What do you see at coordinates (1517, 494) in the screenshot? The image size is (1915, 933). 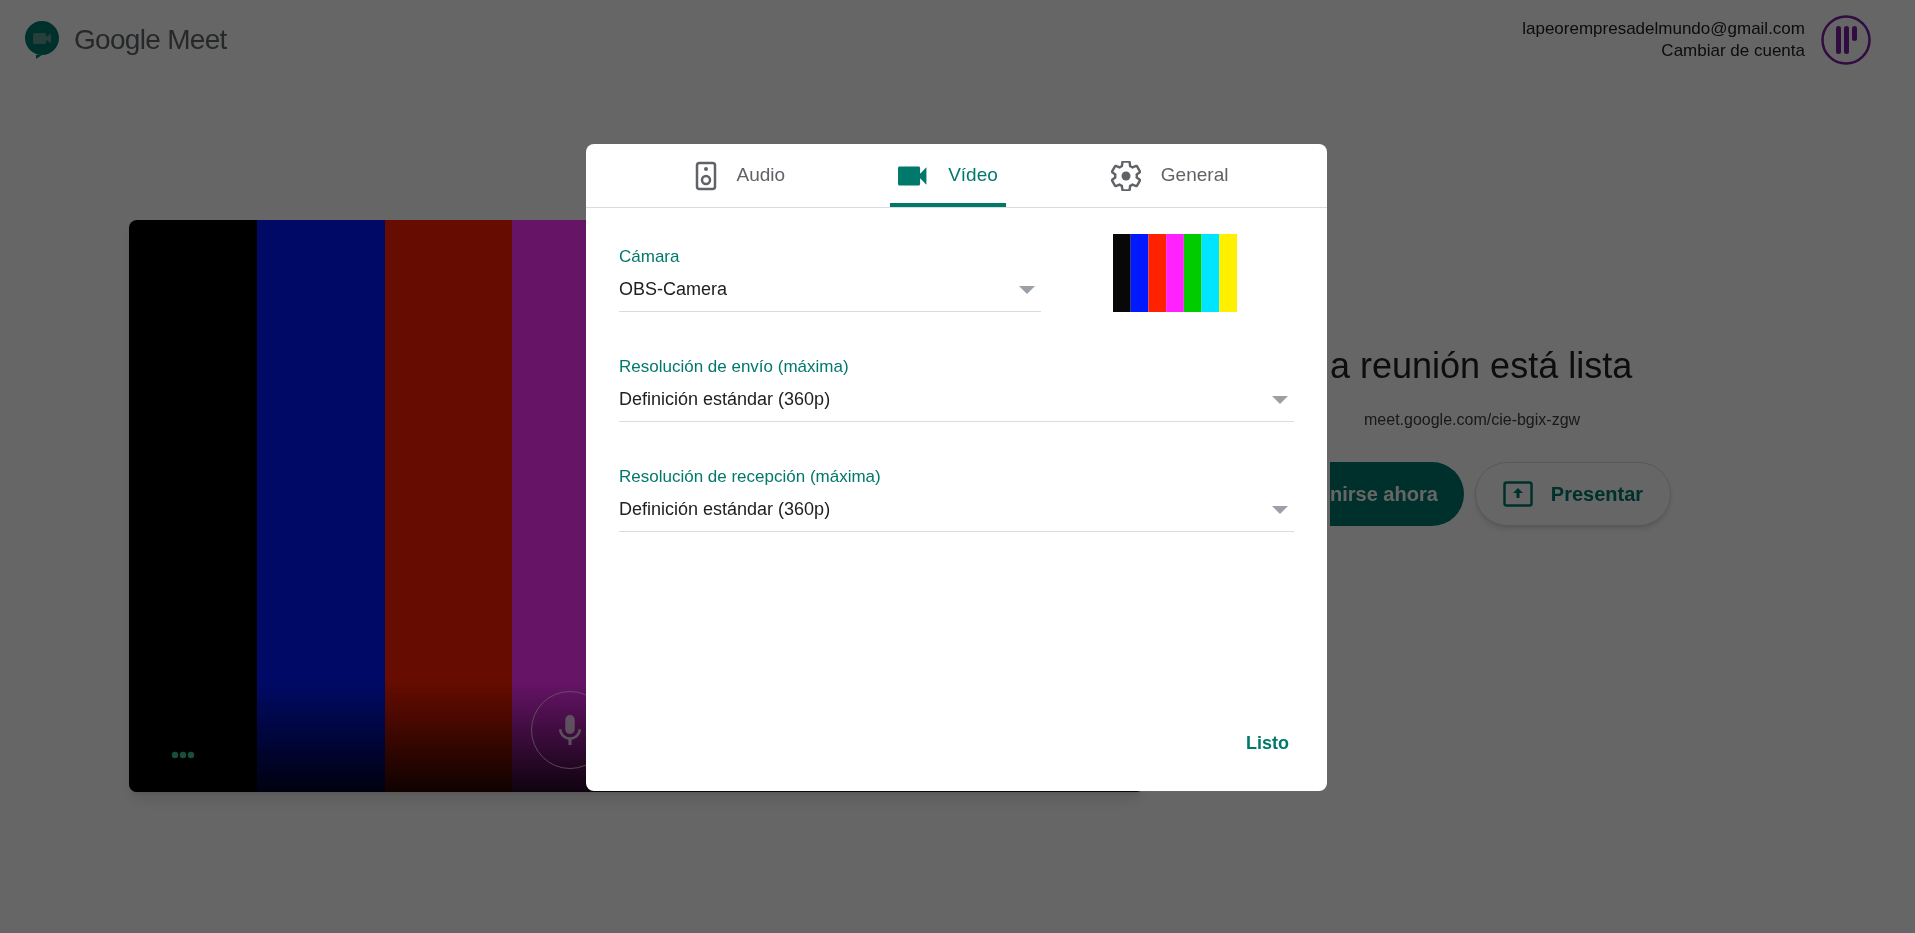 I see `present-screen-icon` at bounding box center [1517, 494].